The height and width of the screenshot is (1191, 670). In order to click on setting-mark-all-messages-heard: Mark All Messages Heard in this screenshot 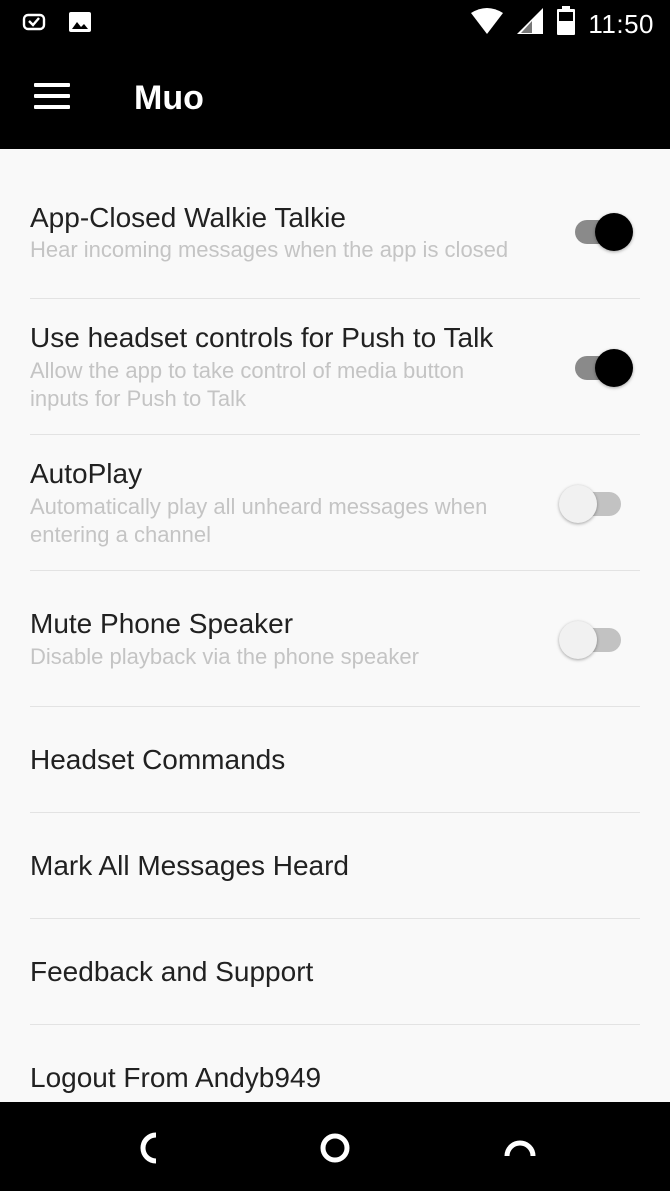, I will do `click(335, 866)`.